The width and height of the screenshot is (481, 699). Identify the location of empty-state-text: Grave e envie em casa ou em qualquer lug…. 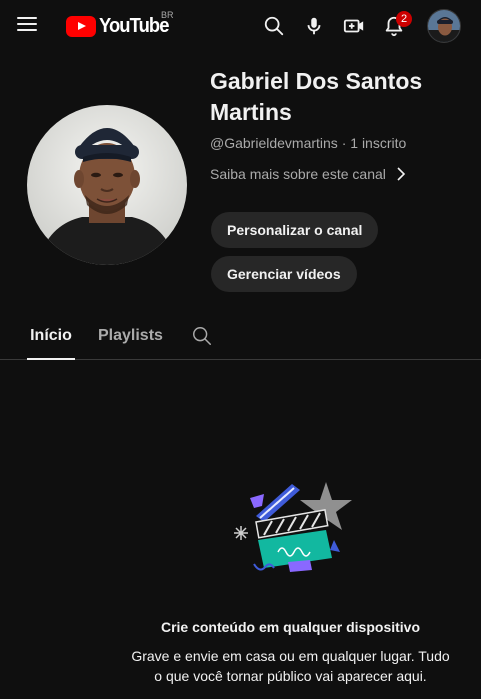
(290, 666).